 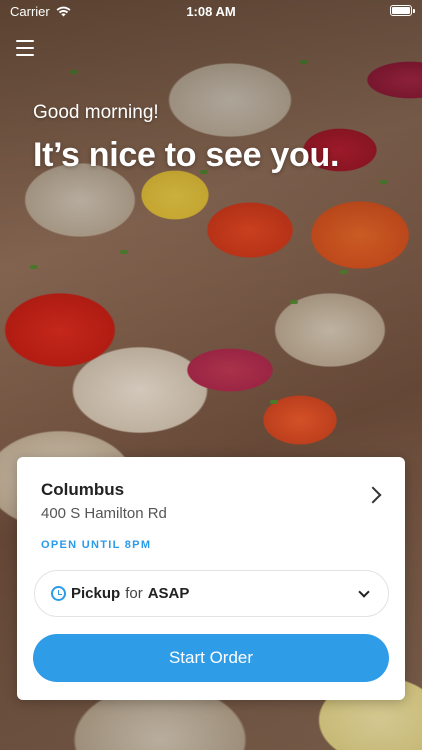 What do you see at coordinates (134, 593) in the screenshot?
I see `order-mode-connector: for` at bounding box center [134, 593].